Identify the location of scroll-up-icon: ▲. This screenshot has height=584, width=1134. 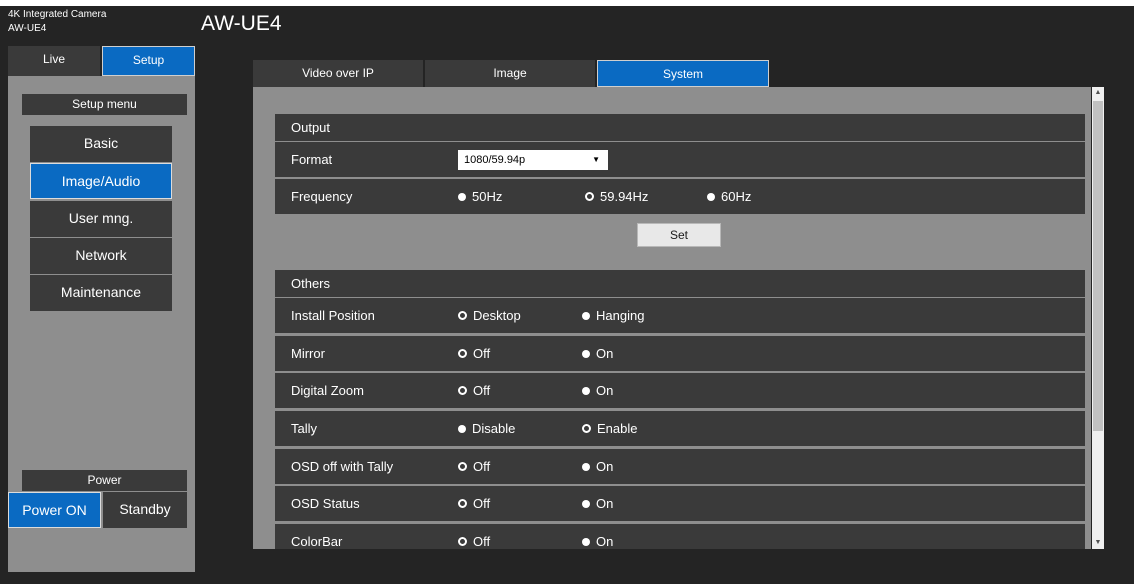
(1098, 93).